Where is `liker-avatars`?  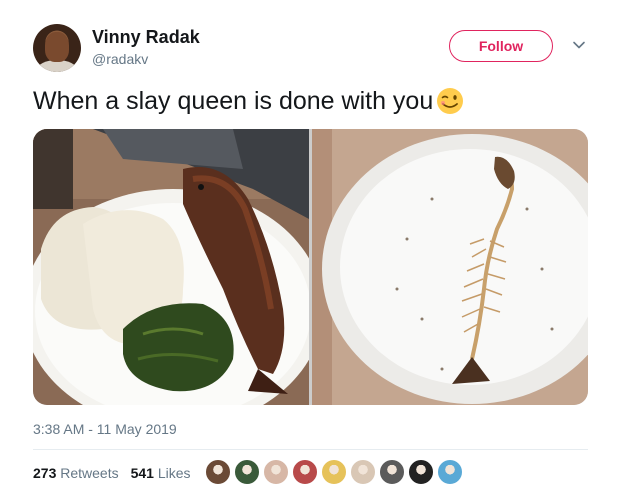 liker-avatars is located at coordinates (334, 472).